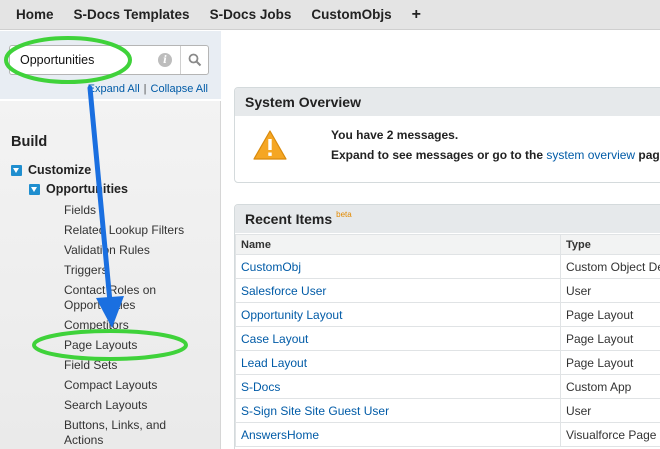 The image size is (660, 449). What do you see at coordinates (139, 325) in the screenshot?
I see `tree-leaf-competitors: Competitors` at bounding box center [139, 325].